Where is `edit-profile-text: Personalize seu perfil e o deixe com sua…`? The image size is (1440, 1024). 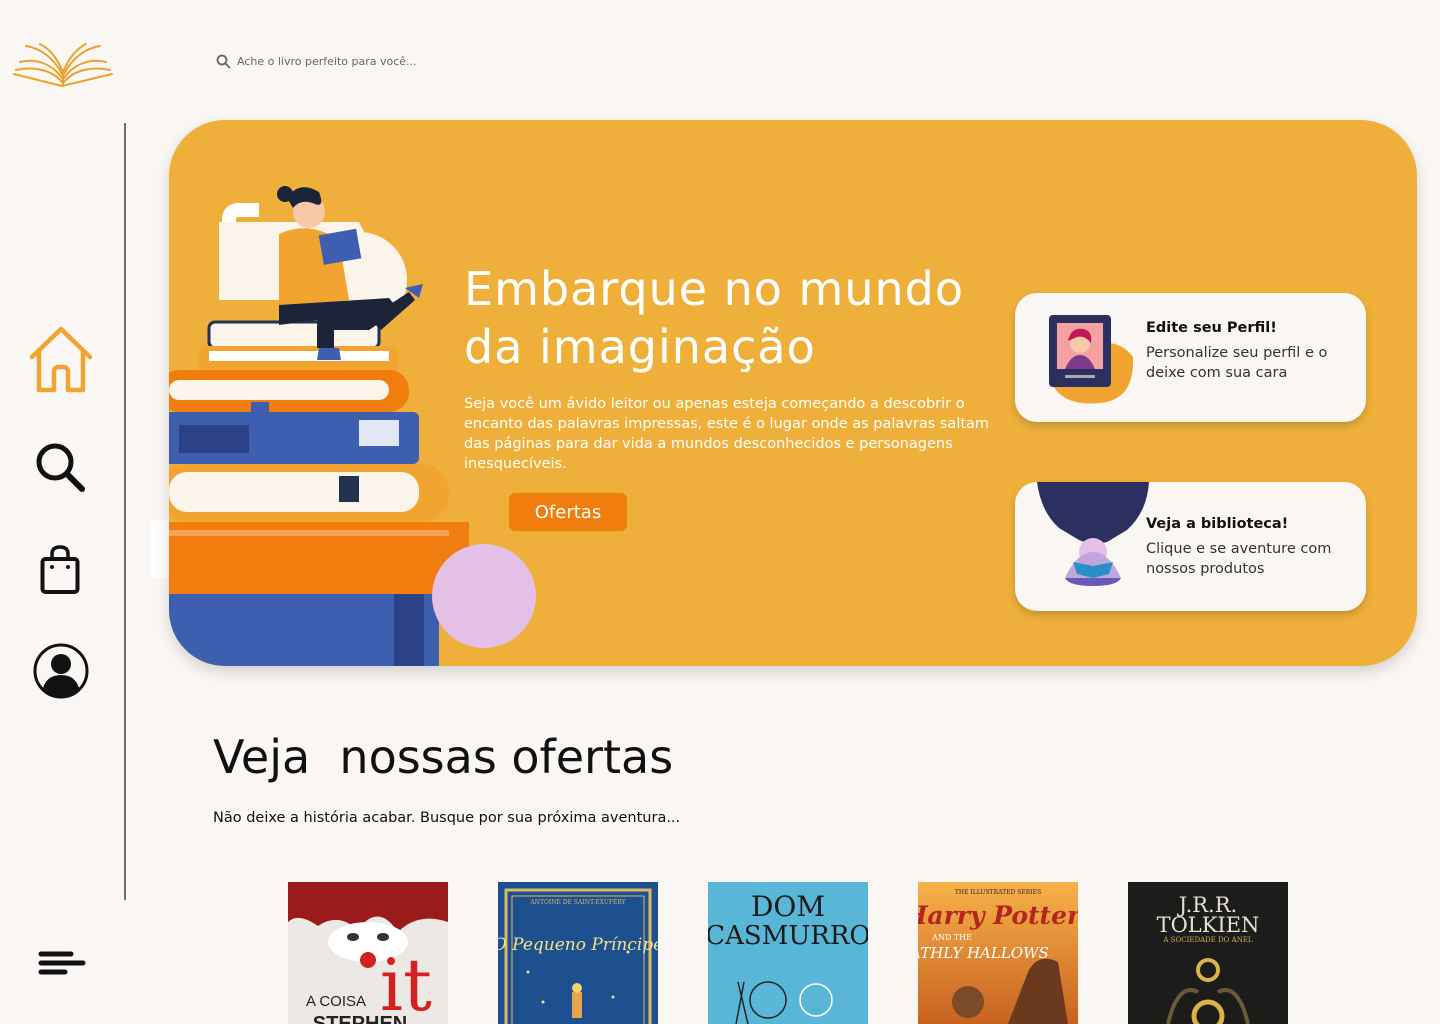
edit-profile-text: Personalize seu perfil e o deixe com sua… is located at coordinates (1237, 363).